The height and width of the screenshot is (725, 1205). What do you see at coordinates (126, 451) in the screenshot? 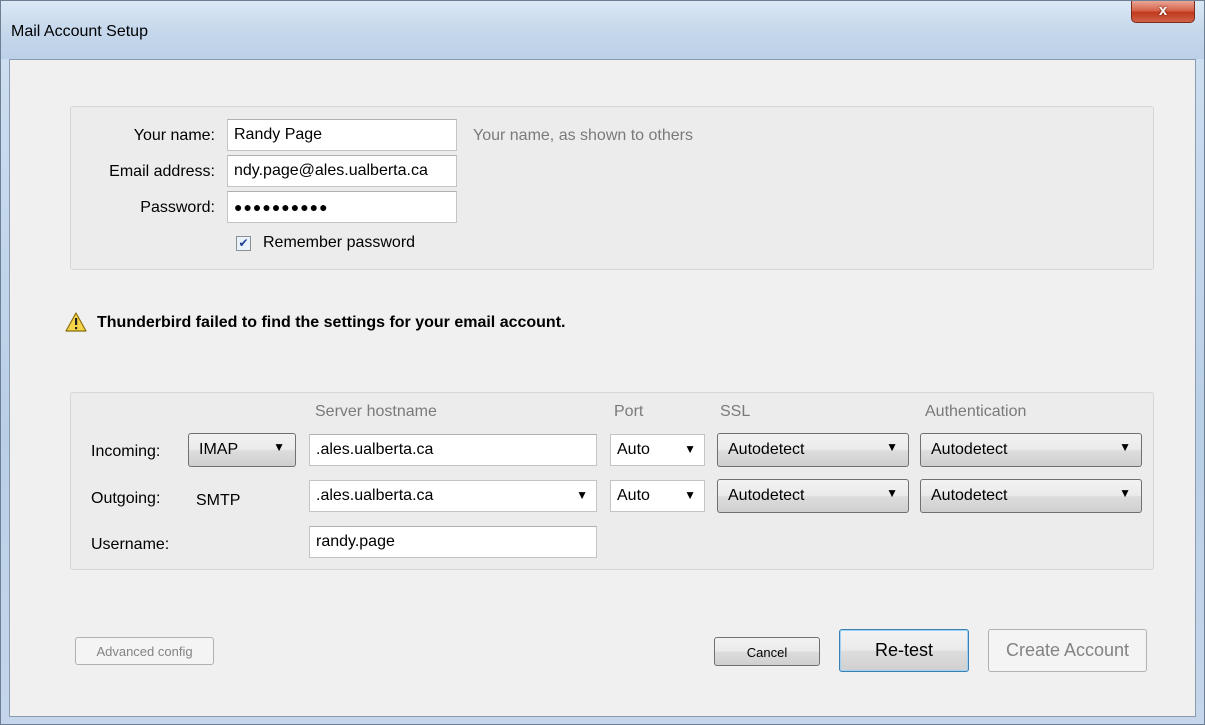
I see `incoming-label: Incoming:` at bounding box center [126, 451].